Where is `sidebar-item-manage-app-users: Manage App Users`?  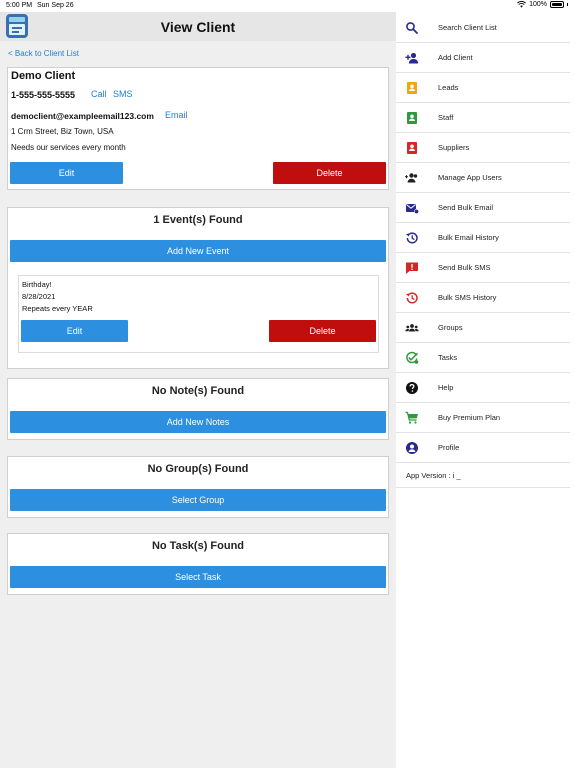 sidebar-item-manage-app-users: Manage App Users is located at coordinates (483, 178).